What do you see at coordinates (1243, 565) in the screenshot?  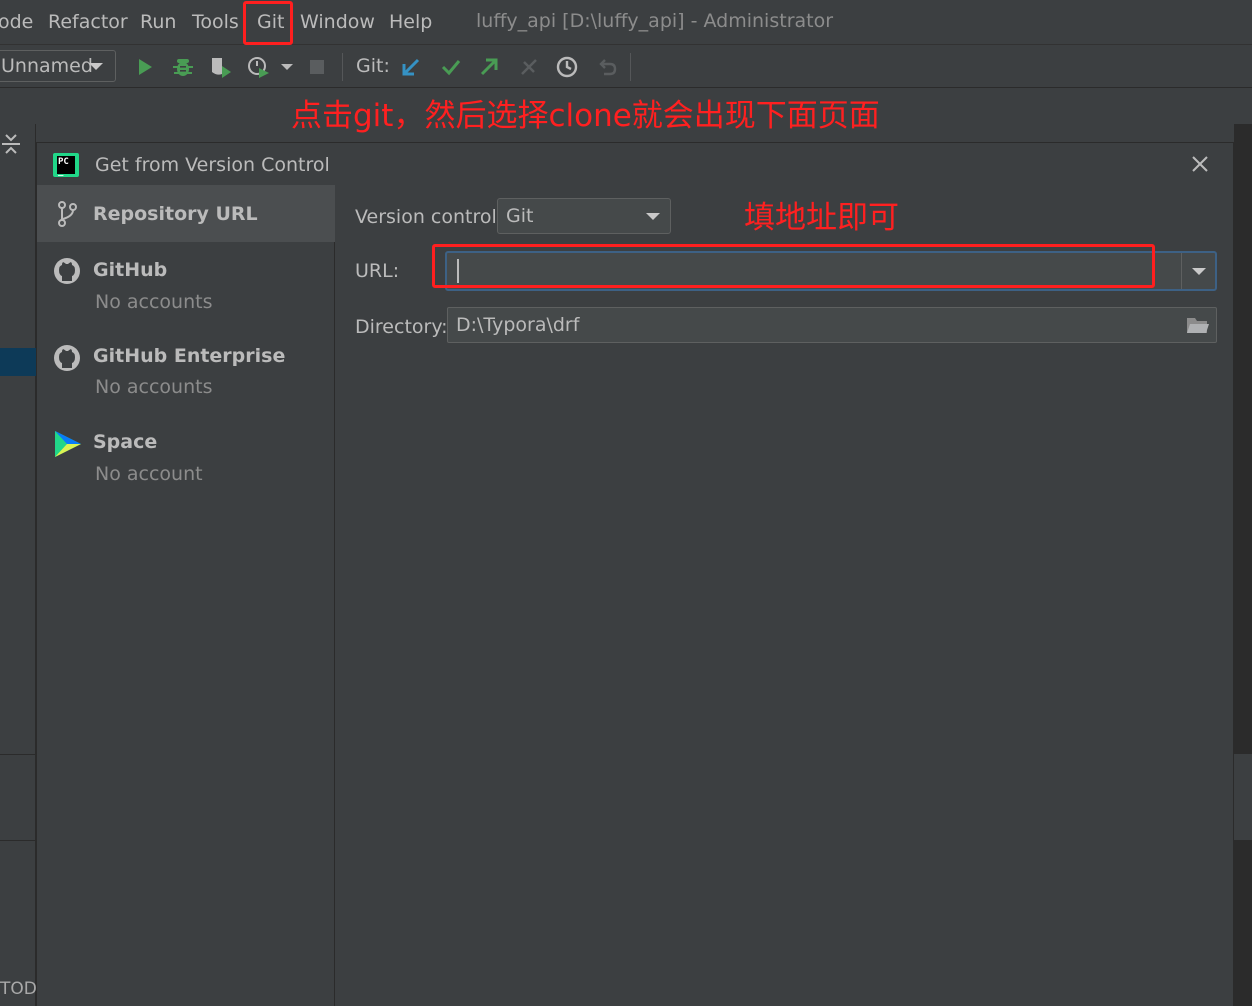 I see `right-tool-strip` at bounding box center [1243, 565].